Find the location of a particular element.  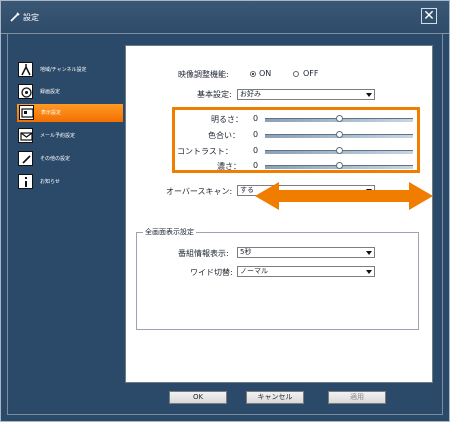

double-arrow-annotation is located at coordinates (344, 196).